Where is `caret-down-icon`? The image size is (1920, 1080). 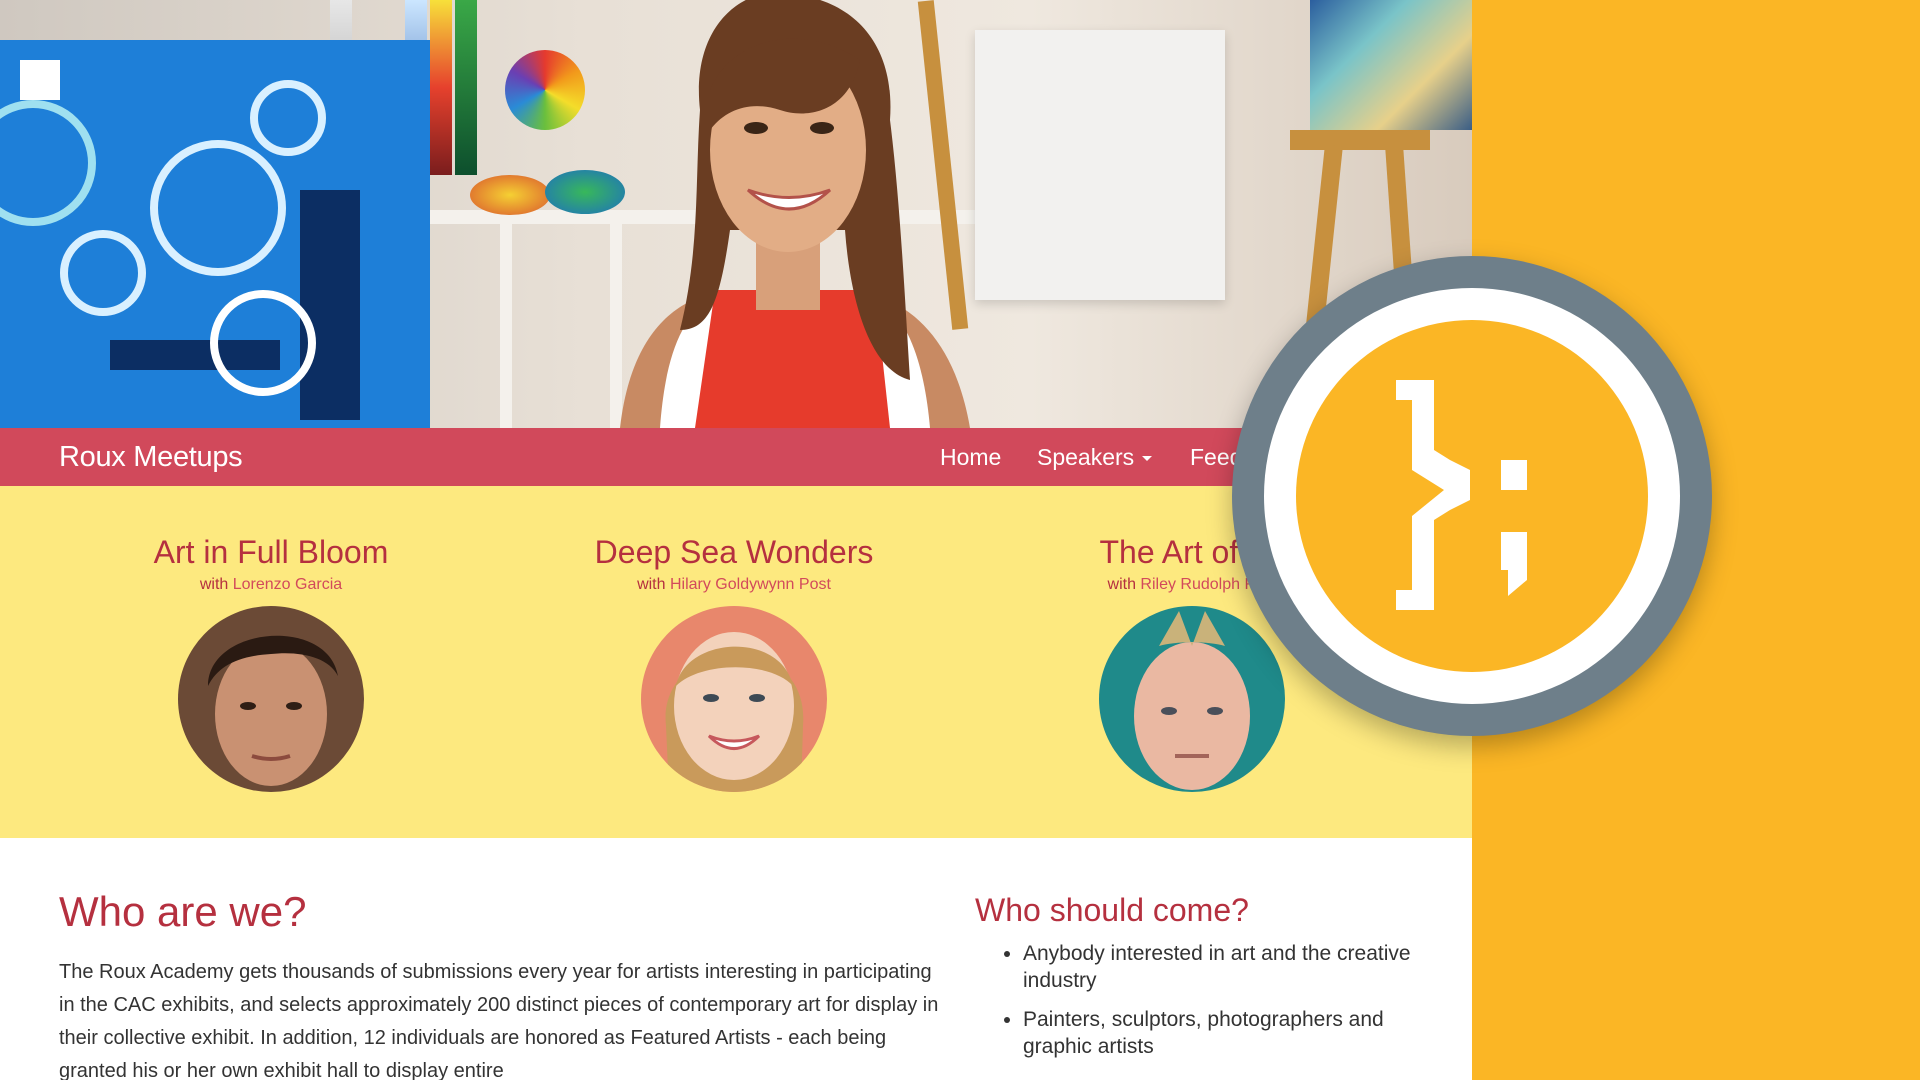 caret-down-icon is located at coordinates (1147, 459).